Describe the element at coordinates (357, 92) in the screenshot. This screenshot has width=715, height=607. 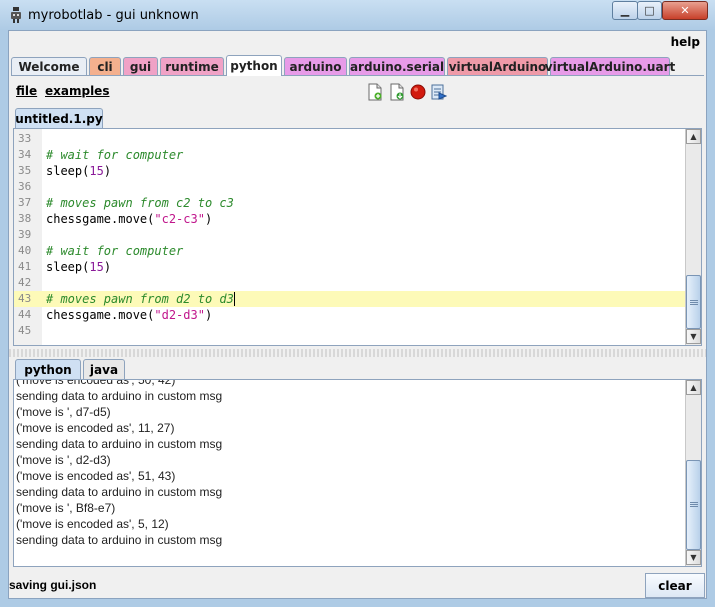
I see `python-toolbar: file examples` at that location.